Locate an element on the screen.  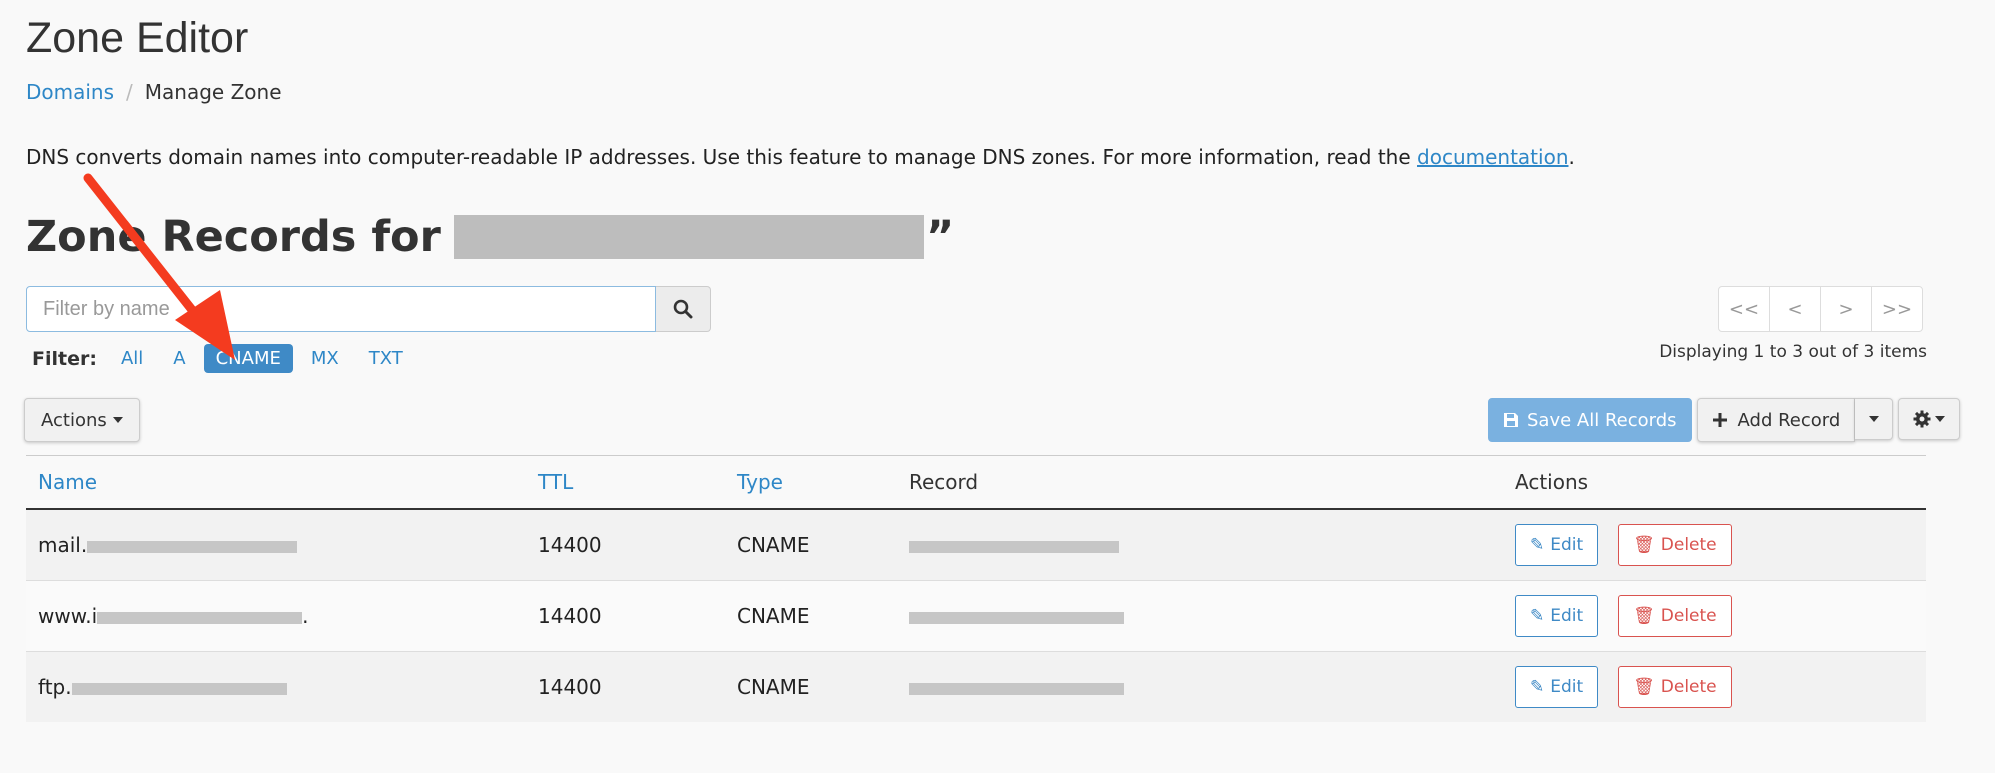
add-record-group: Add Record is located at coordinates (1795, 420).